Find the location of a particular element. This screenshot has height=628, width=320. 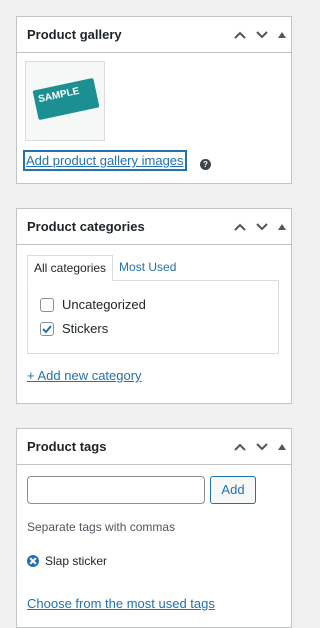

tab-most-used: Most Used is located at coordinates (147, 268).